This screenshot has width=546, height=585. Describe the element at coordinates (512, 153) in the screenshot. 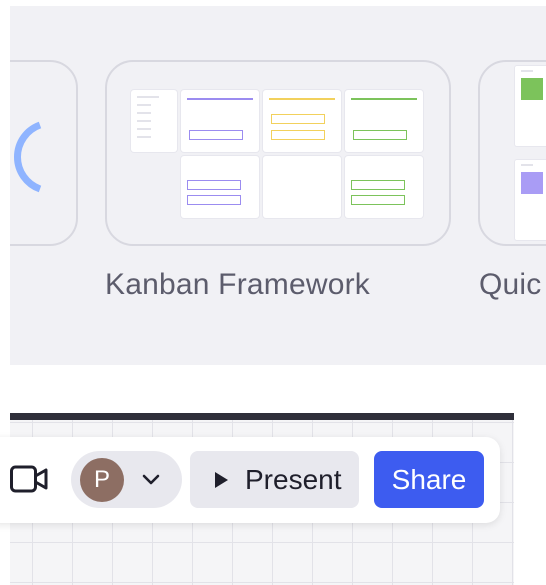

I see `template-card-quick` at that location.